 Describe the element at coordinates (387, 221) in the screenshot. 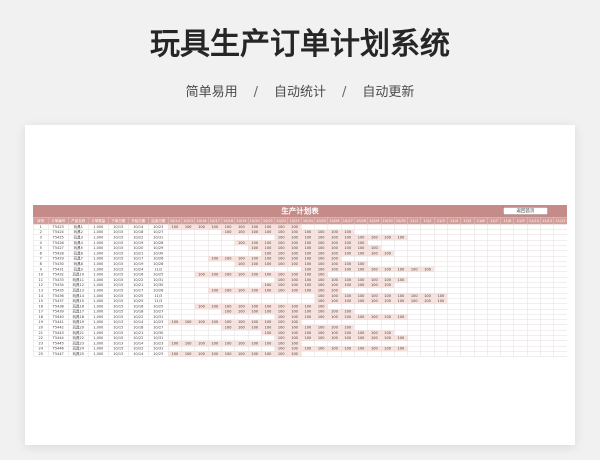

I see `date-header: 10/30` at that location.